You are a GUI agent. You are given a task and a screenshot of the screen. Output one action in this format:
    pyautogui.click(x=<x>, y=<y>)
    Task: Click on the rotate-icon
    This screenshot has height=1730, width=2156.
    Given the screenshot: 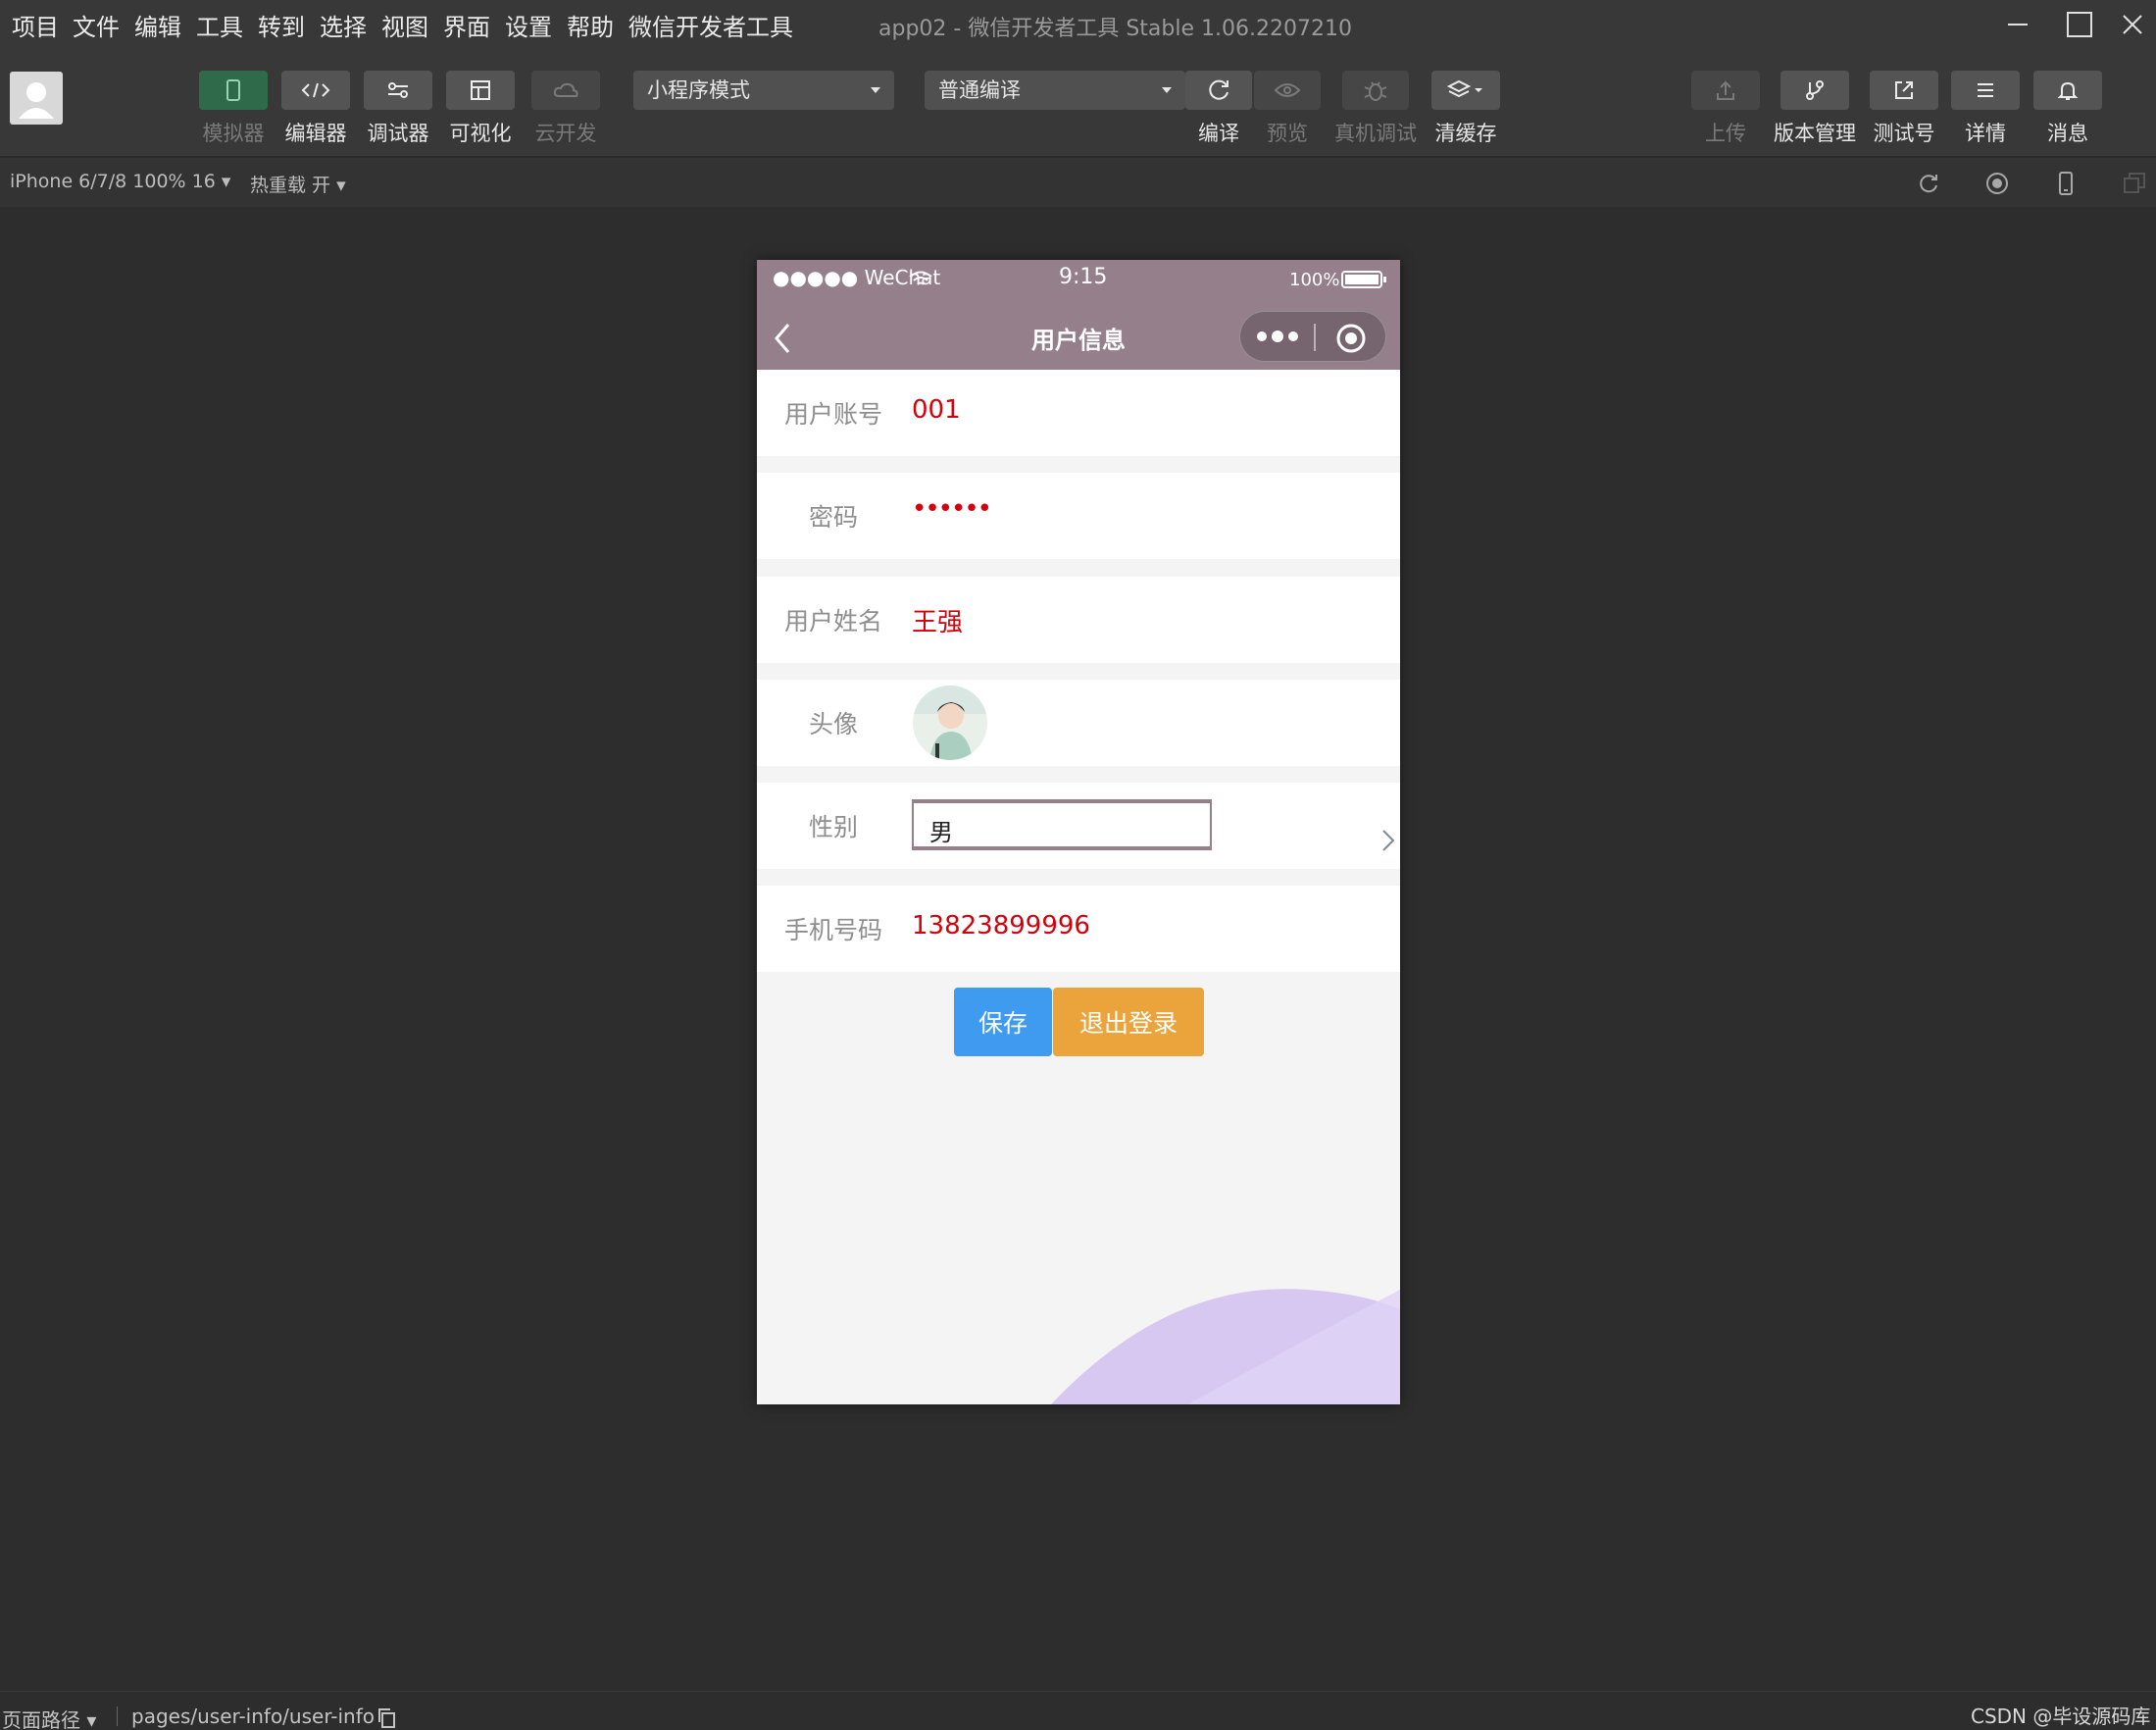 What is the action you would take?
    pyautogui.click(x=1928, y=184)
    